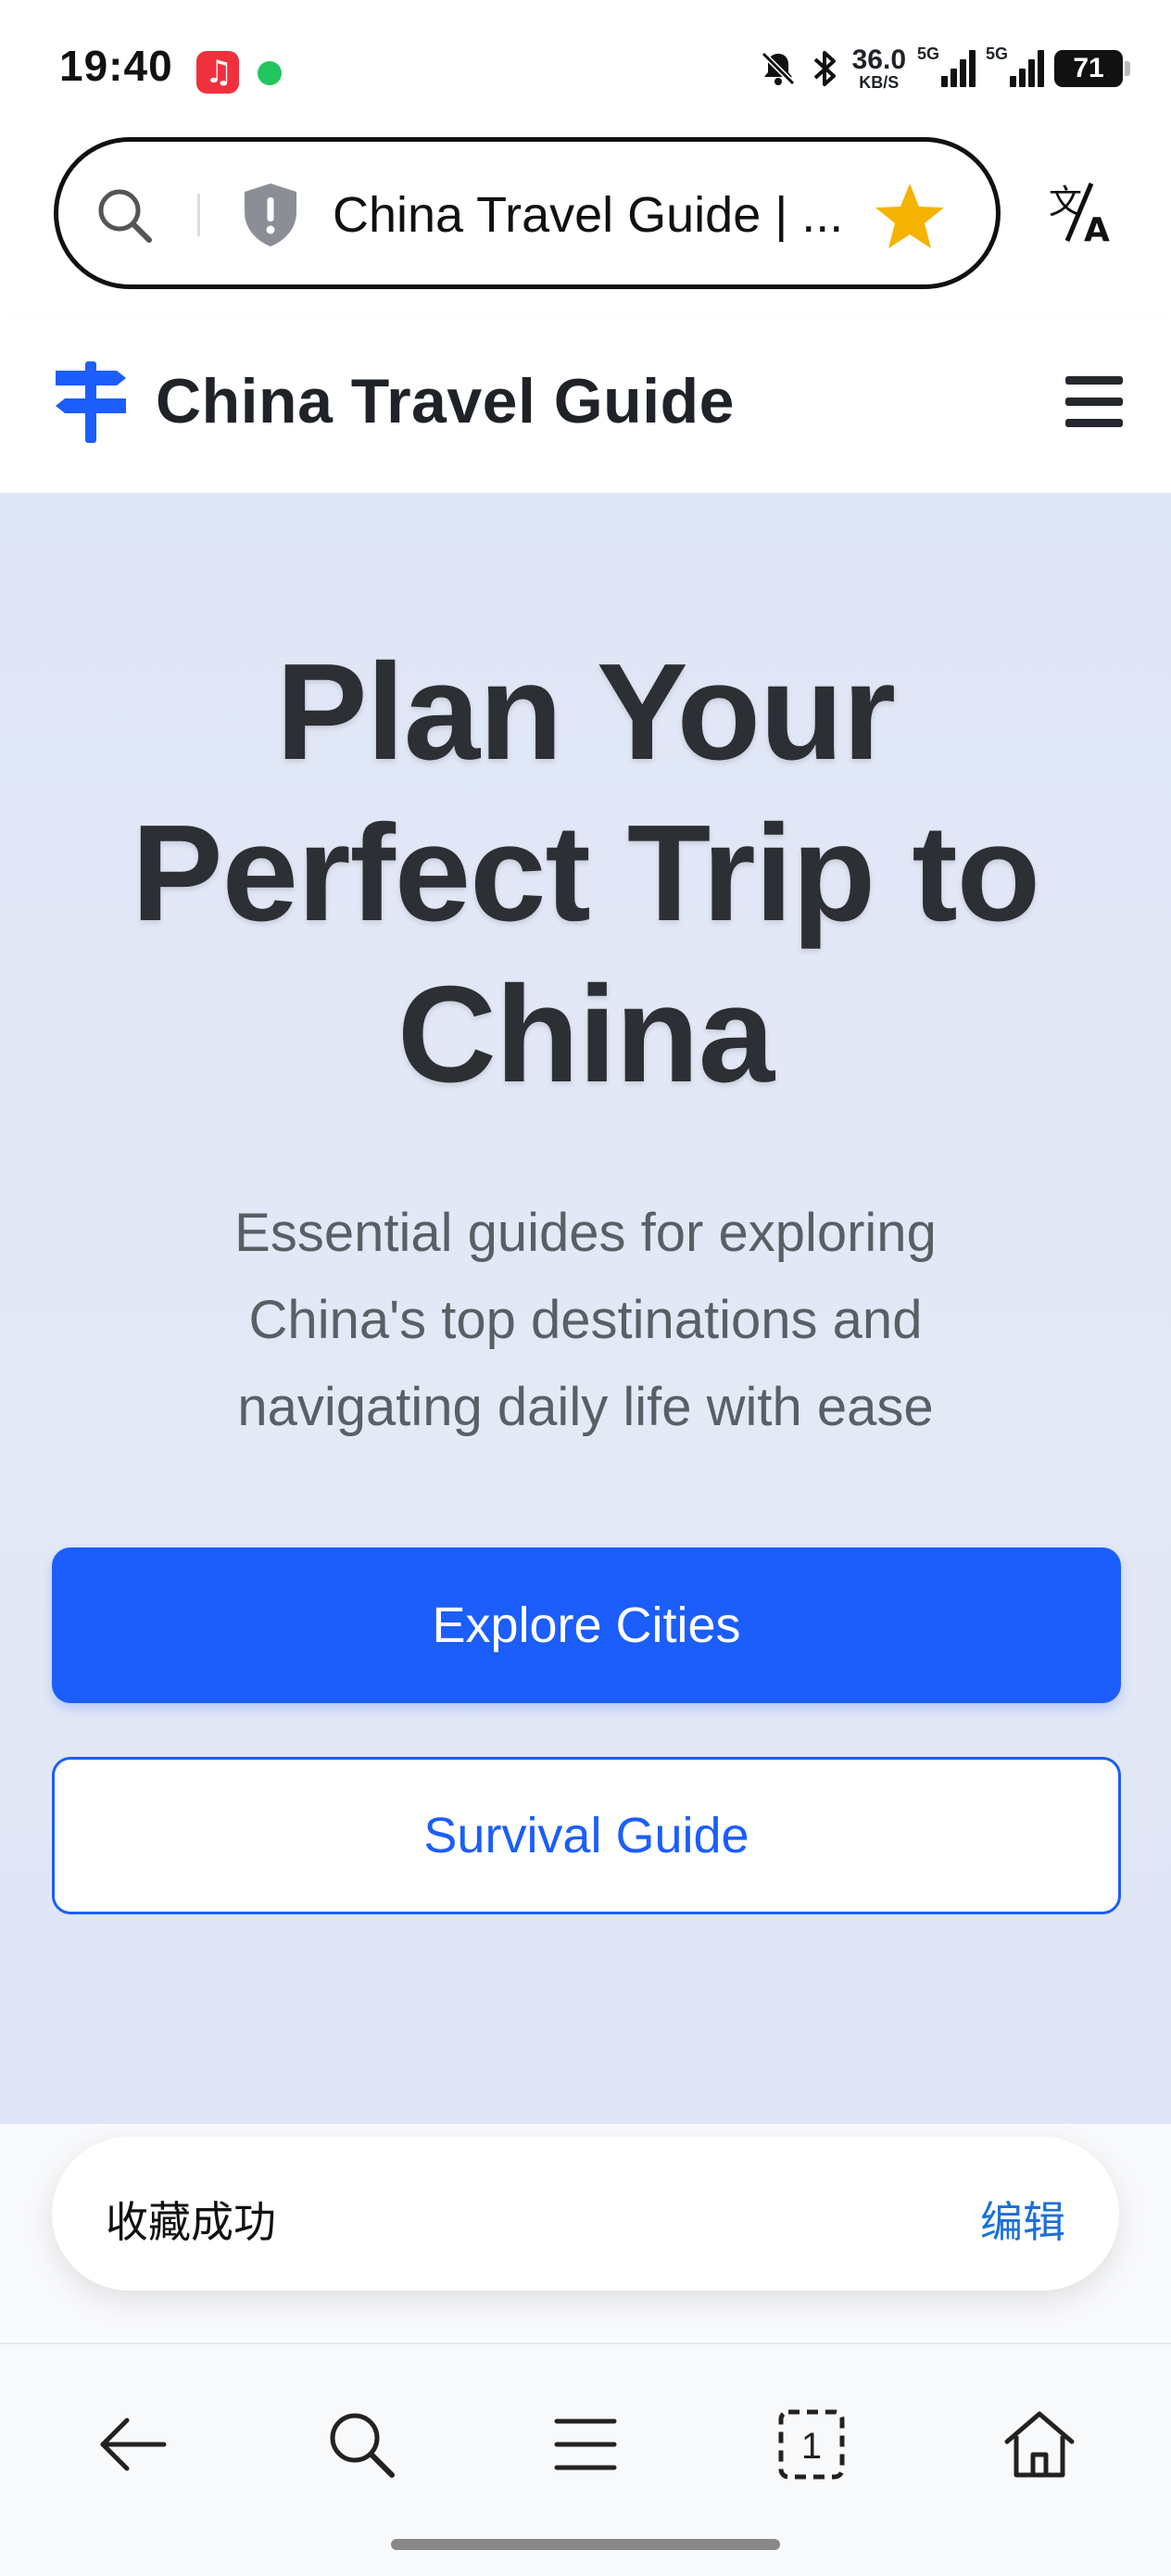 The height and width of the screenshot is (2576, 1171). I want to click on network-speed-value: 36.0, so click(879, 60).